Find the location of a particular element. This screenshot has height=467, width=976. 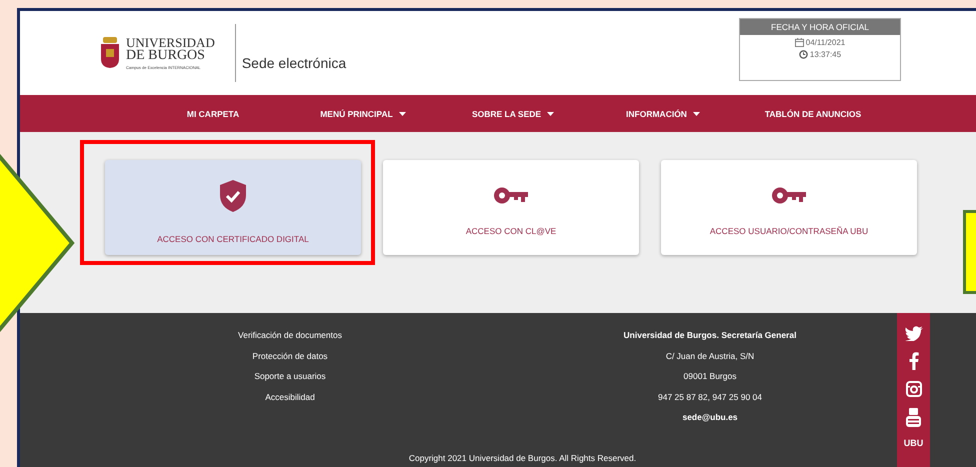

contact-line: 947 25 87 82, 947 25 90 04 is located at coordinates (710, 396).